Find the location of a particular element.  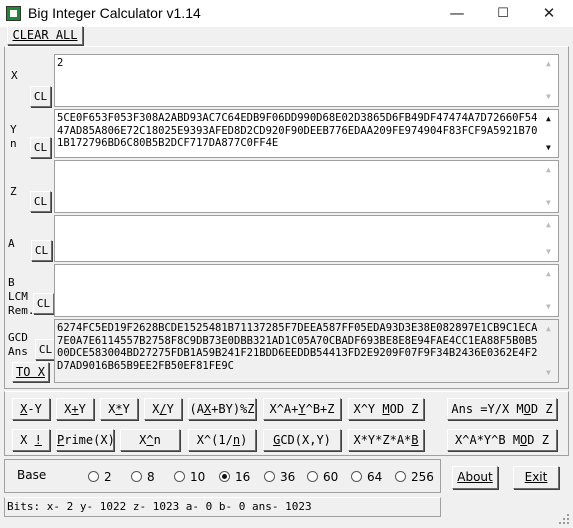

minimize-button: — is located at coordinates (457, 13).